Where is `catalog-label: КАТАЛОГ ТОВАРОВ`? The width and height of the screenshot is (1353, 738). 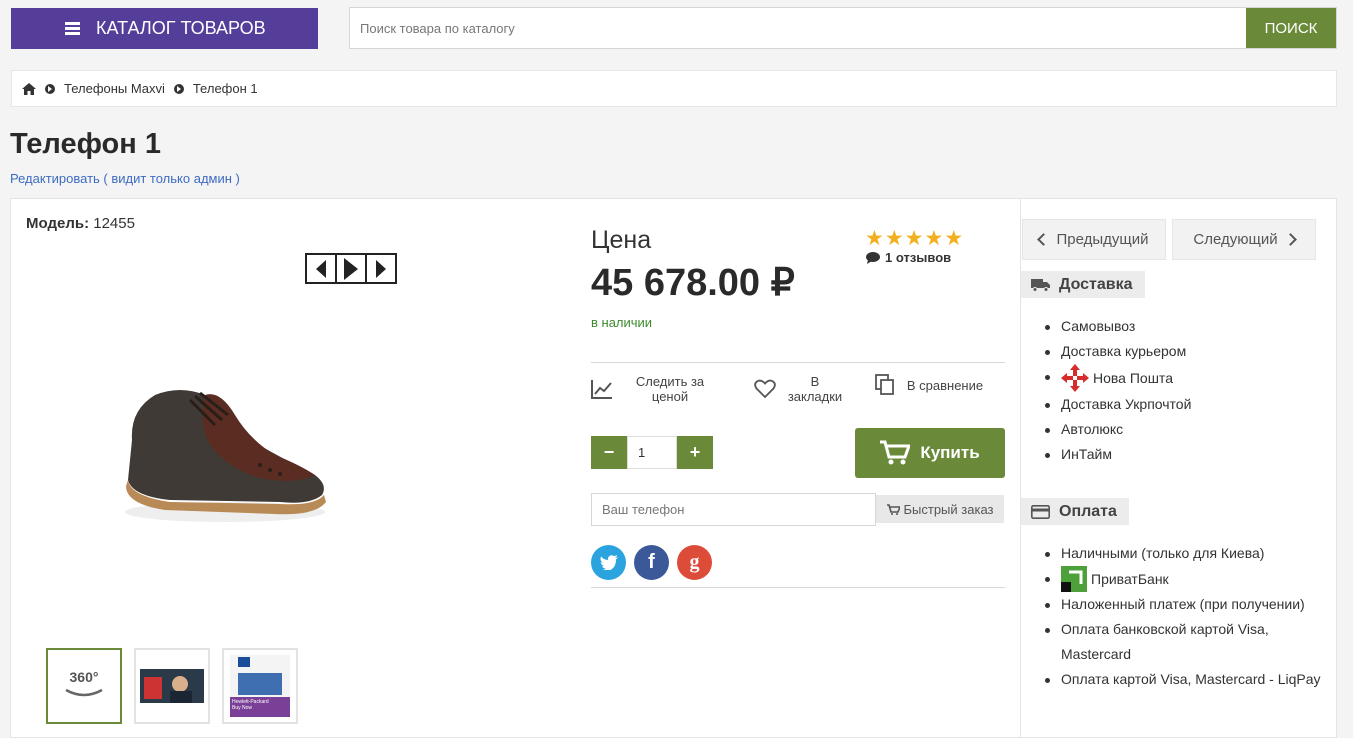
catalog-label: КАТАЛОГ ТОВАРОВ is located at coordinates (181, 28).